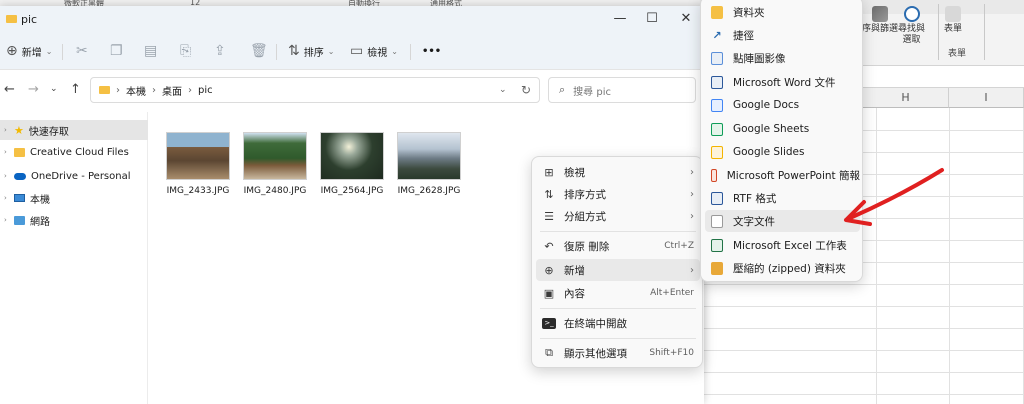  What do you see at coordinates (618, 246) in the screenshot?
I see `menu-item-undo-delete: ↶ 復原 刪除 Ctrl+Z` at bounding box center [618, 246].